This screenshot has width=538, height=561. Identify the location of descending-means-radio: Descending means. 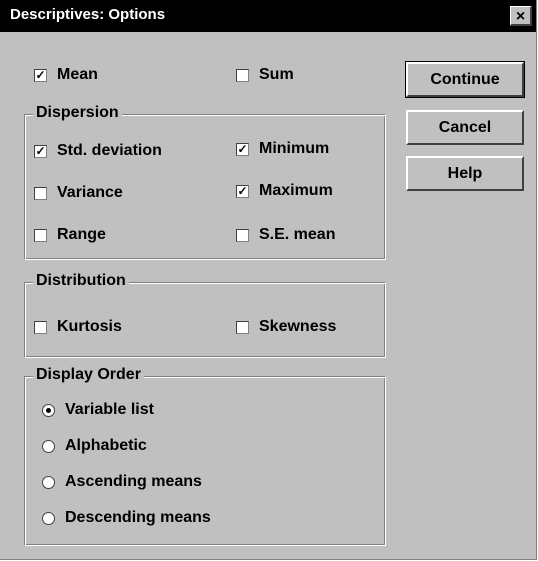
(126, 518).